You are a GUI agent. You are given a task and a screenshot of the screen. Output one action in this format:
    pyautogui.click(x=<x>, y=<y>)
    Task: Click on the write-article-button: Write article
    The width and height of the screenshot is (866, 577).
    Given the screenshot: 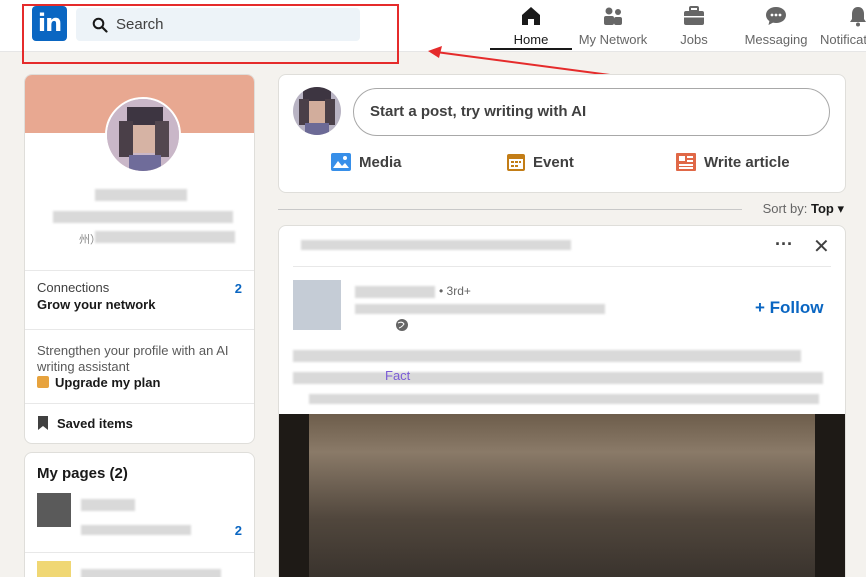 What is the action you would take?
    pyautogui.click(x=733, y=162)
    